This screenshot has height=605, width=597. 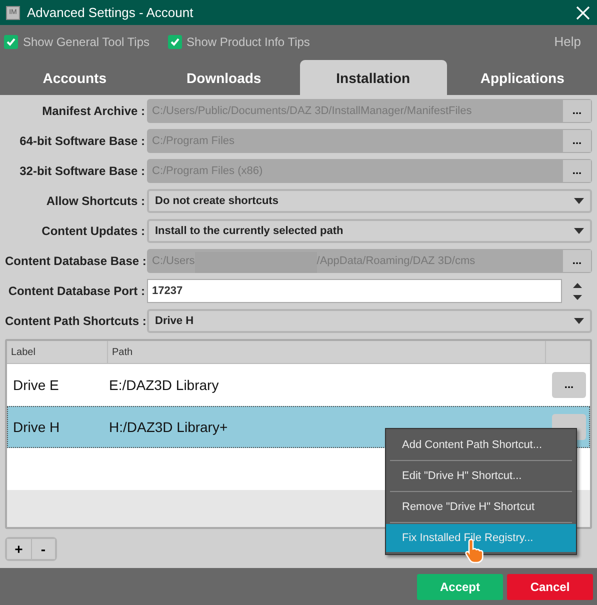 What do you see at coordinates (224, 77) in the screenshot?
I see `tab: Downloads` at bounding box center [224, 77].